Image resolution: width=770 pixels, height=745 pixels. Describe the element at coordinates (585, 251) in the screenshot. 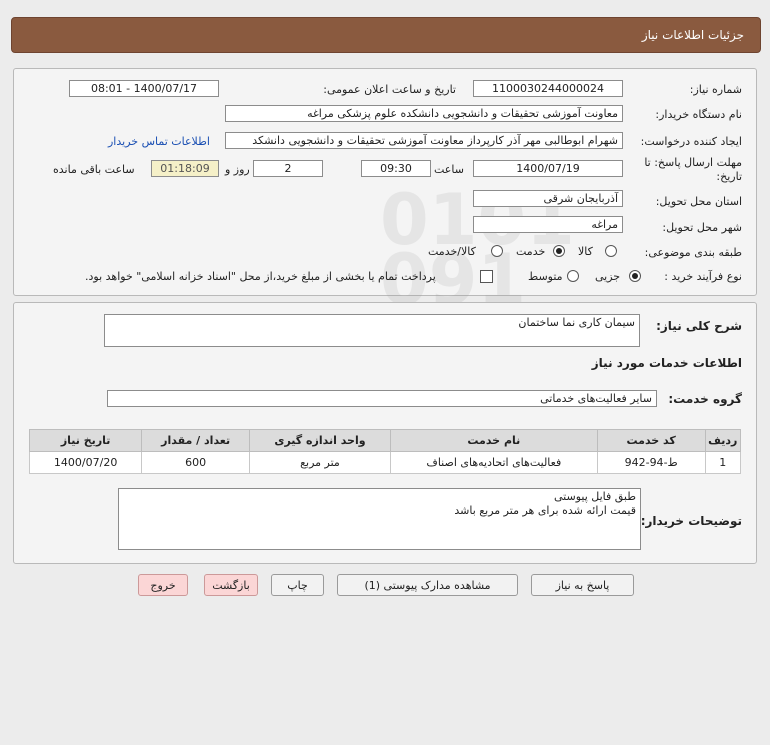

I see `category-option-goods: کالا` at that location.